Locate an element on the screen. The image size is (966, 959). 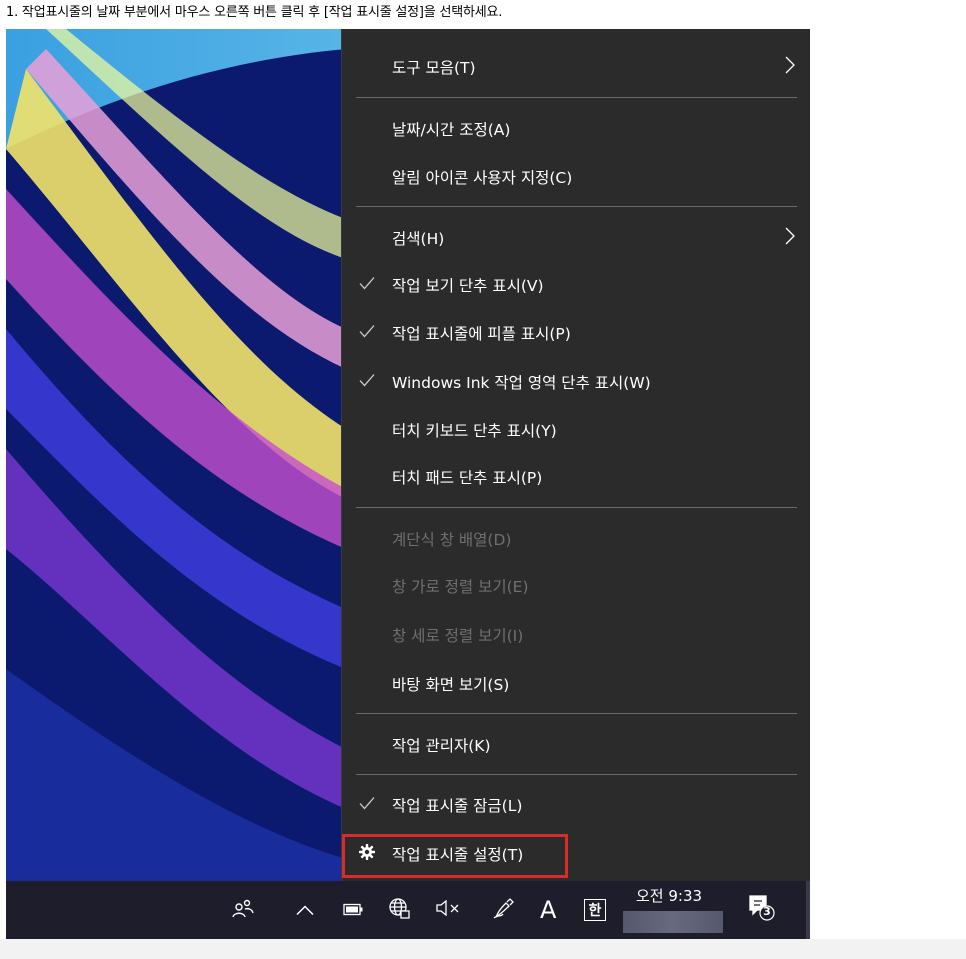
menu-item-show-touchpad: 터치 패드 단추 표시(P) is located at coordinates (576, 477).